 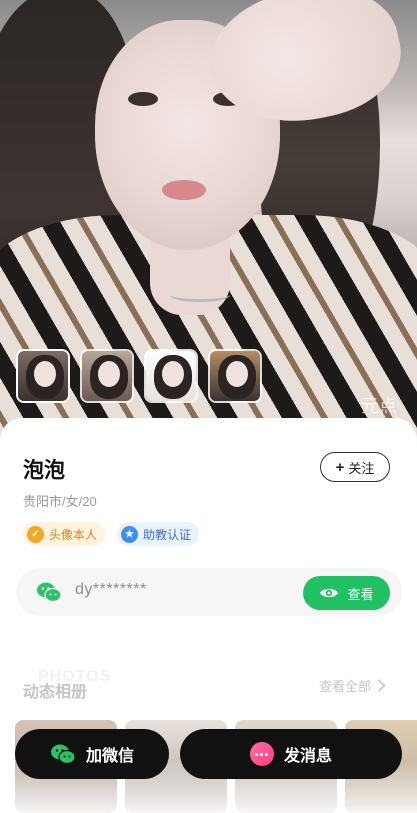 I want to click on send-message-button: 发消息, so click(x=291, y=754).